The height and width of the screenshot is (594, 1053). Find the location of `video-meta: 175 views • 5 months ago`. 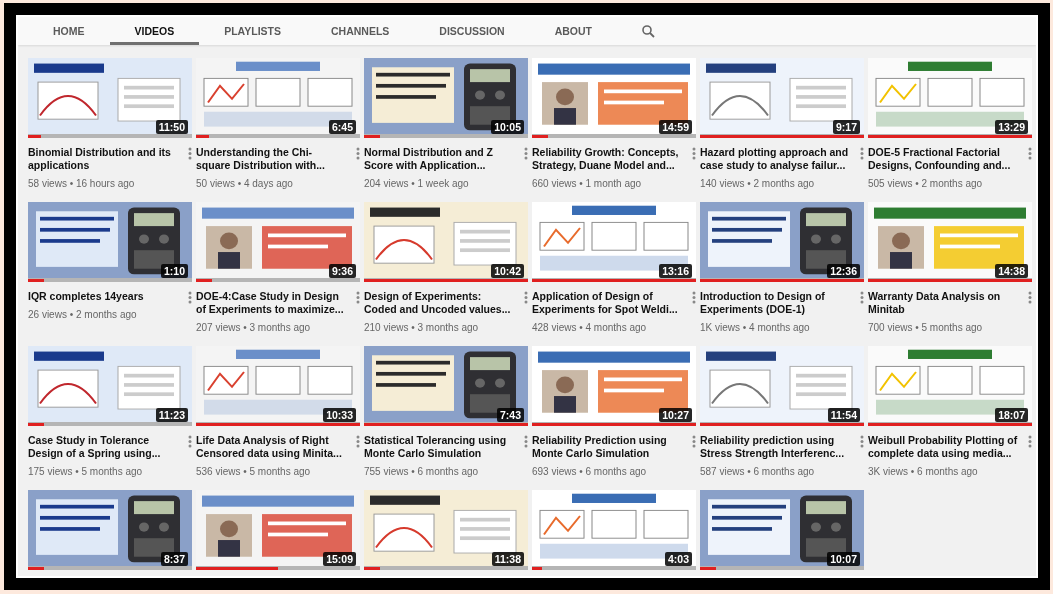

video-meta: 175 views • 5 months ago is located at coordinates (86, 471).